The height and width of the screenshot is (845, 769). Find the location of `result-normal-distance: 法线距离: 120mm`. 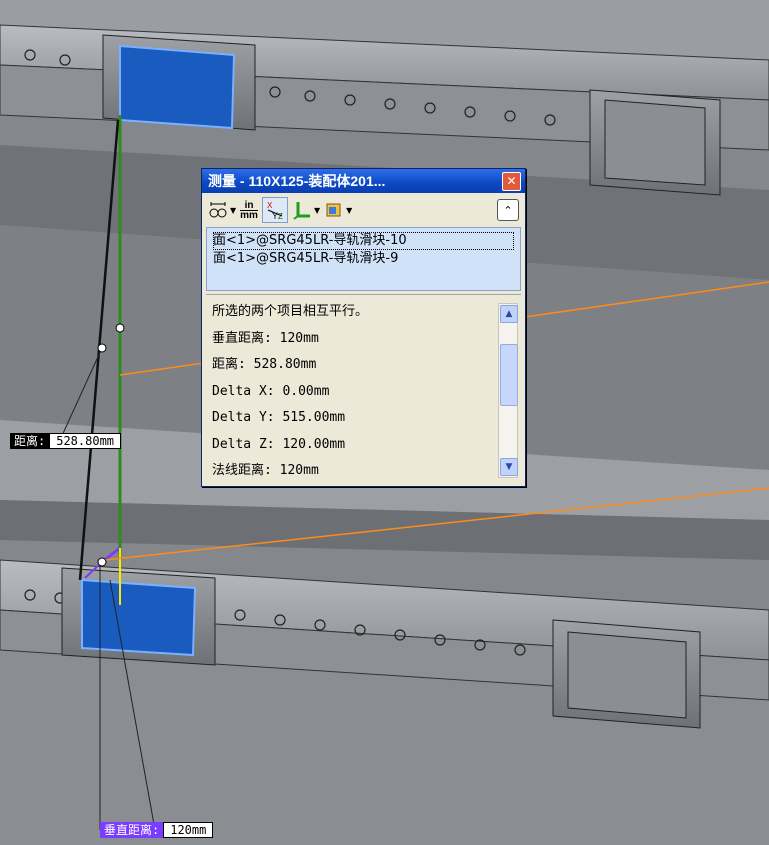

result-normal-distance: 法线距离: 120mm is located at coordinates (265, 470).